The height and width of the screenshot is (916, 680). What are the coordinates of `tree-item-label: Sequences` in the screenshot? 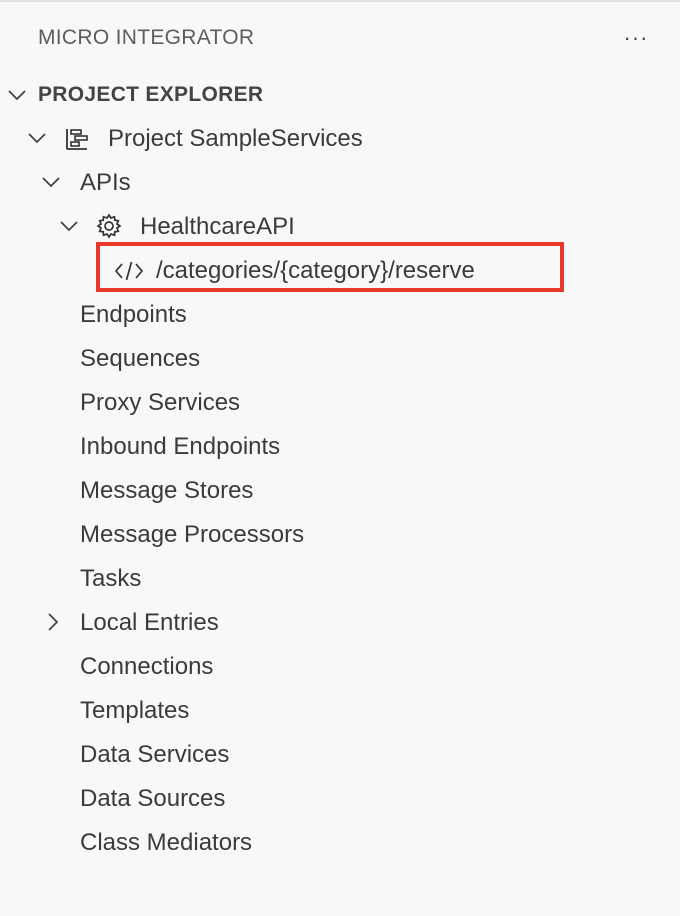 It's located at (140, 358).